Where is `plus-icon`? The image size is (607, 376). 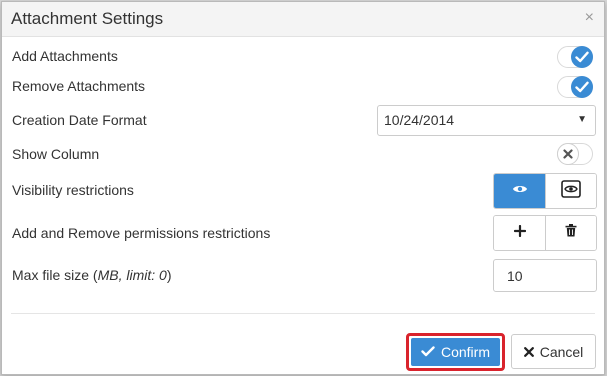
plus-icon is located at coordinates (519, 233).